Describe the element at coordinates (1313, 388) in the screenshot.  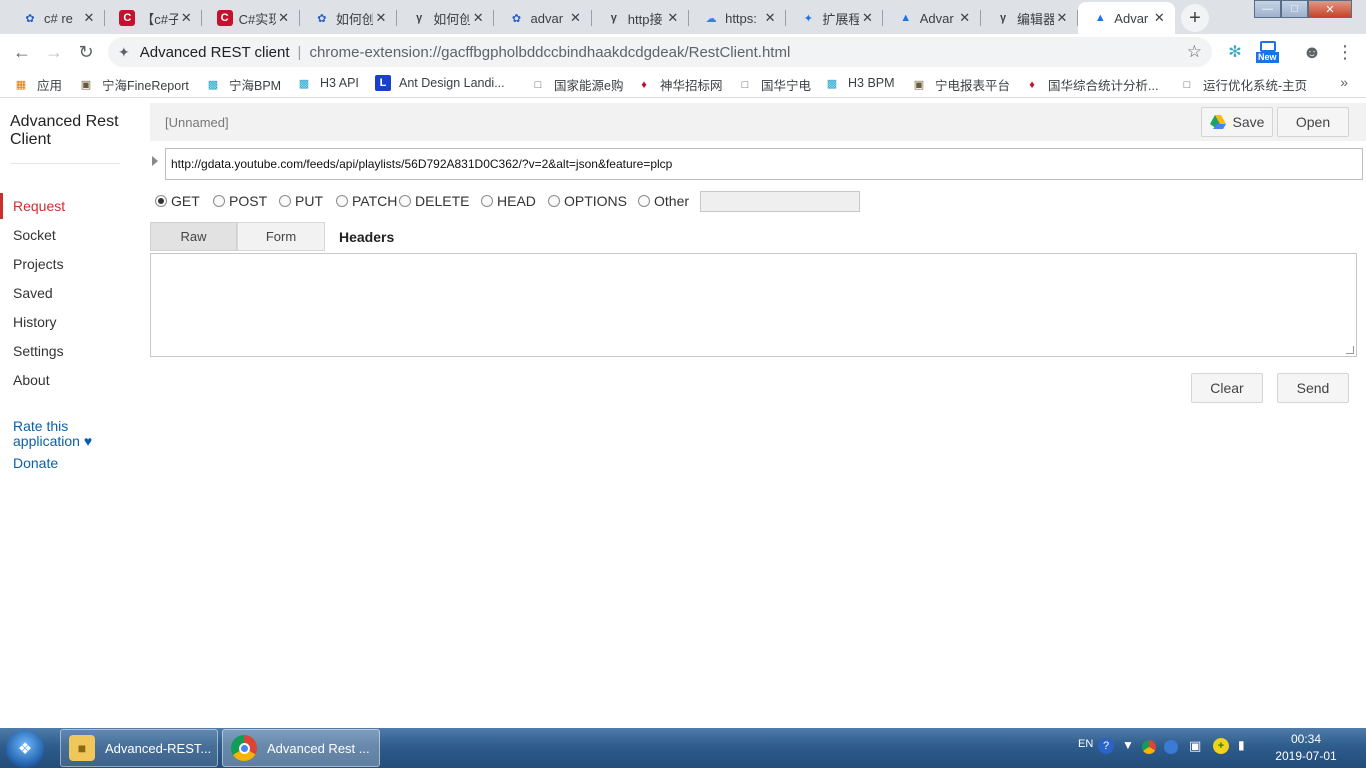
I see `send-button: Send` at that location.